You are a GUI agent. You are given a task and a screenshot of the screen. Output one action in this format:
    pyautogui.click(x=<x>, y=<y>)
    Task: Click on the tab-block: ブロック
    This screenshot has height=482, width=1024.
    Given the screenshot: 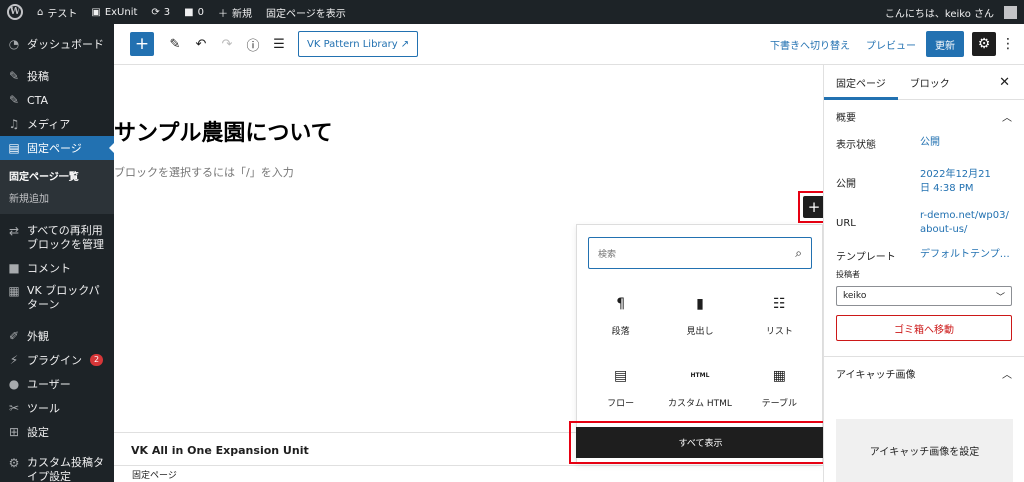 What is the action you would take?
    pyautogui.click(x=930, y=82)
    